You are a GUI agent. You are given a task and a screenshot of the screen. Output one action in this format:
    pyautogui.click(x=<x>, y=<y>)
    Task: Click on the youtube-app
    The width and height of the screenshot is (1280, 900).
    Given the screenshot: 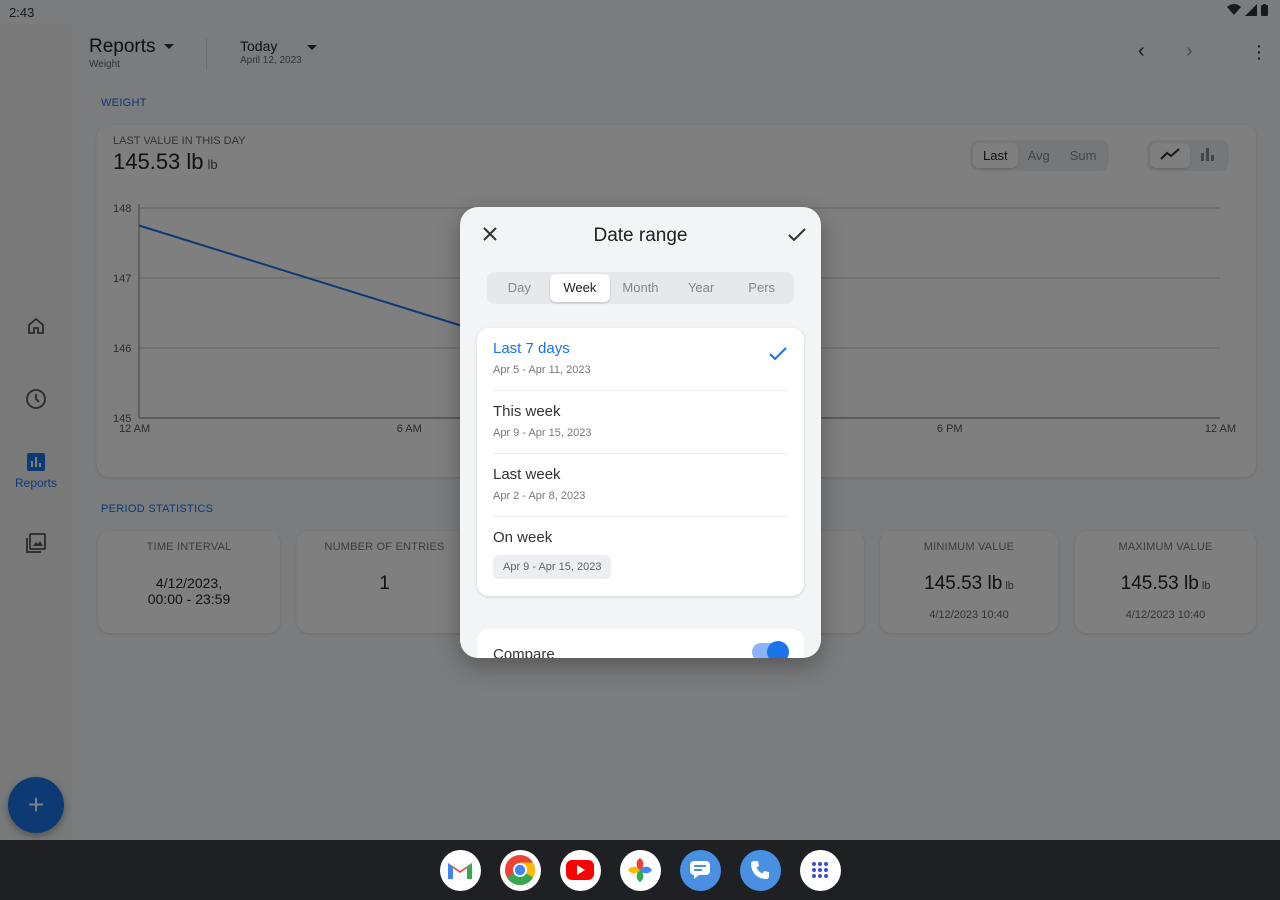 What is the action you would take?
    pyautogui.click(x=580, y=870)
    